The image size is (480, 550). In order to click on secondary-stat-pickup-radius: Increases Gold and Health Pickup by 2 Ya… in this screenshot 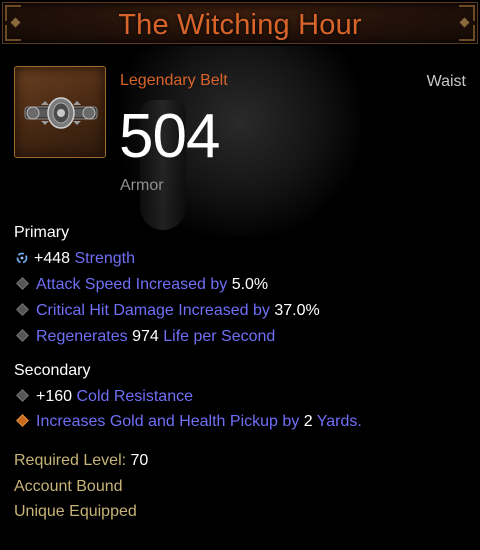, I will do `click(188, 422)`.